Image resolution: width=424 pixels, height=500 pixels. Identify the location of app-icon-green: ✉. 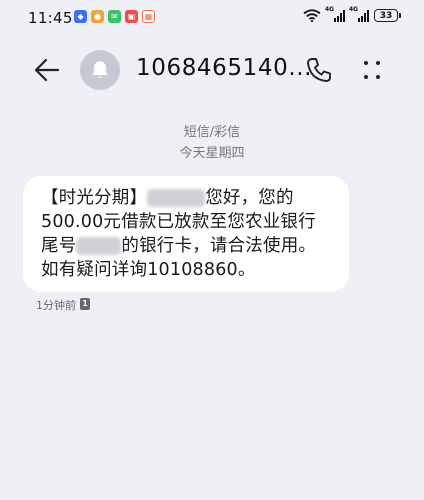
(114, 16).